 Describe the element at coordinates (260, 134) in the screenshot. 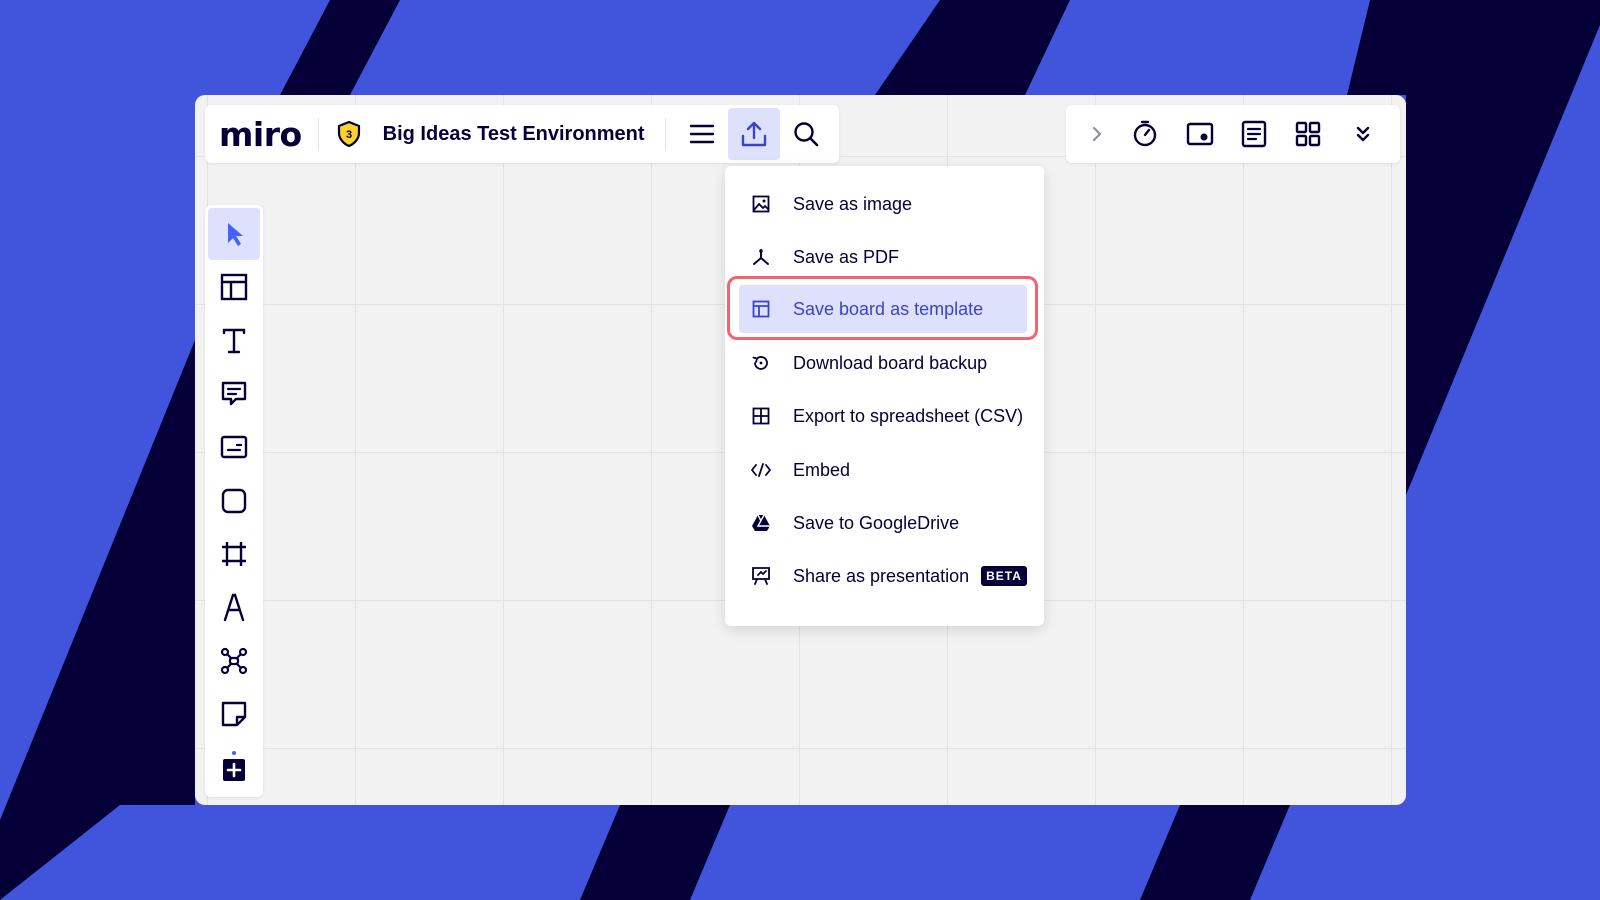

I see `miro-logo: miro` at that location.